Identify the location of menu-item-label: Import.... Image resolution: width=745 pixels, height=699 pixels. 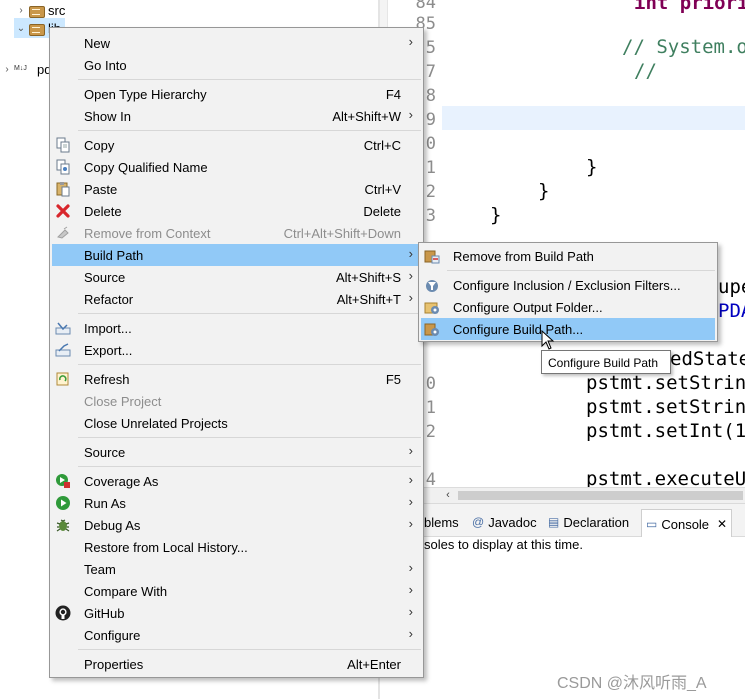
(108, 328).